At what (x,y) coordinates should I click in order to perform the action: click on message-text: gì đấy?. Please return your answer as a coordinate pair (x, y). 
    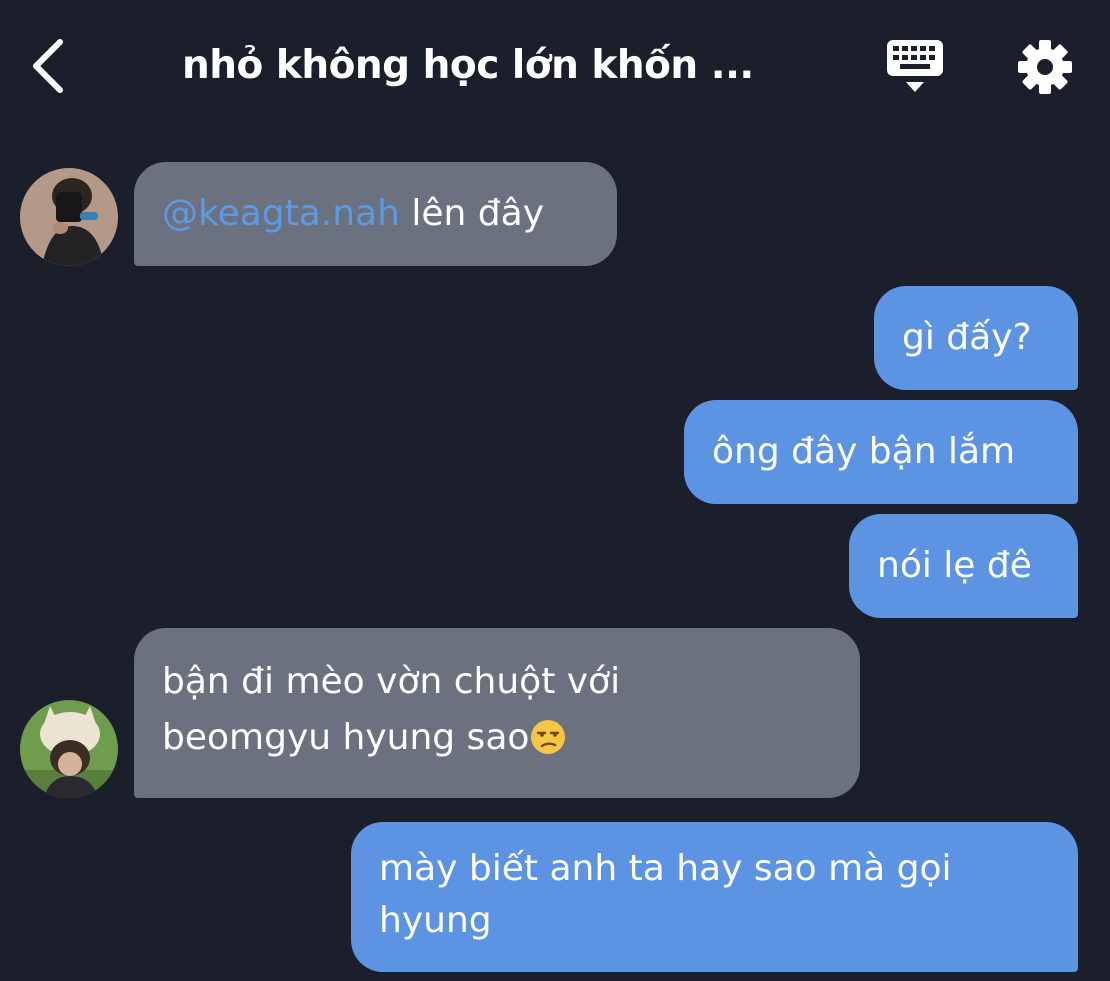
    Looking at the image, I should click on (967, 337).